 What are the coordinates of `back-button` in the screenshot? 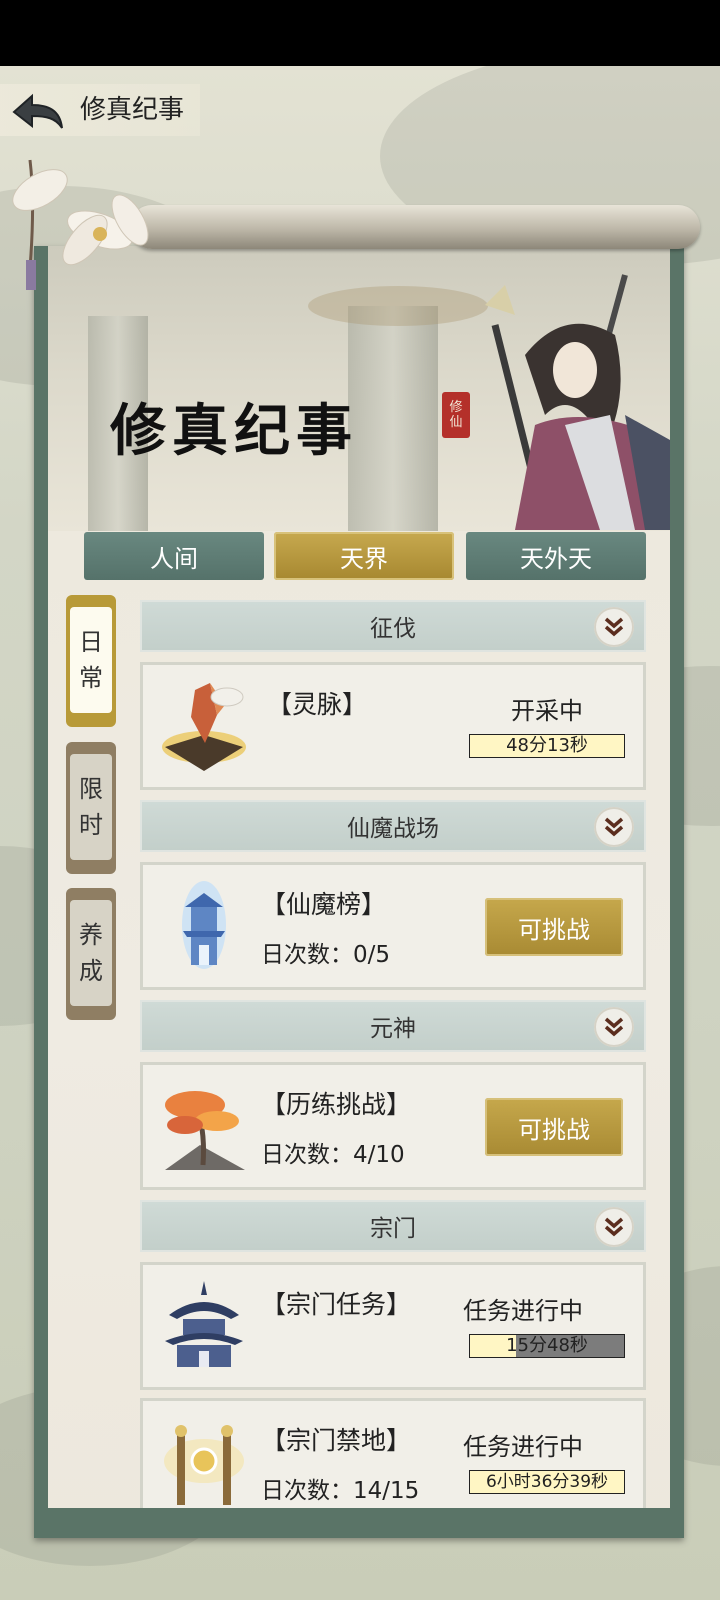 It's located at (37, 112).